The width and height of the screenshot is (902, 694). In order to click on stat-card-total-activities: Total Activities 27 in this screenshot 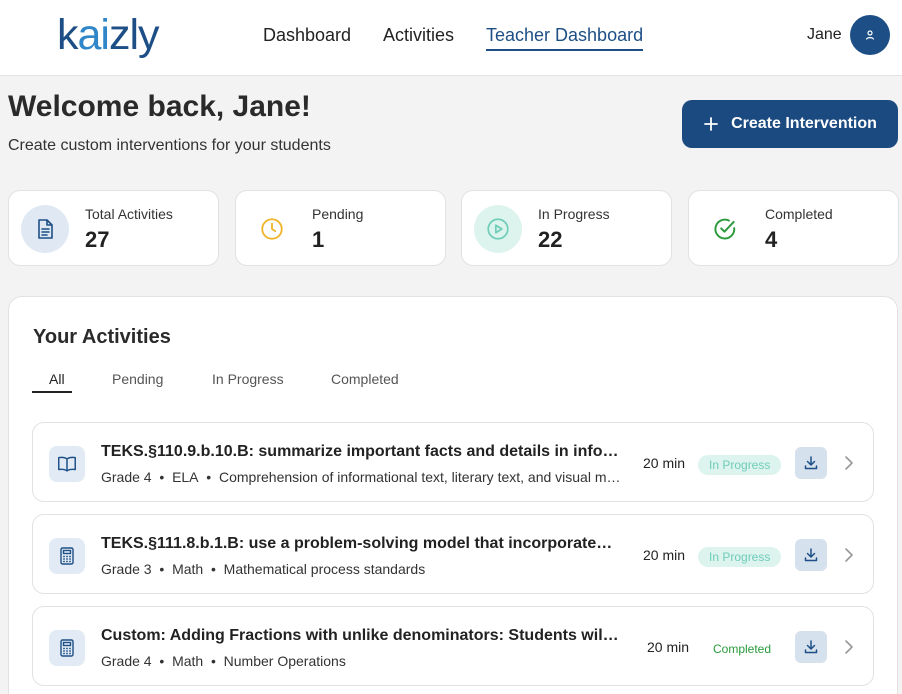, I will do `click(113, 228)`.